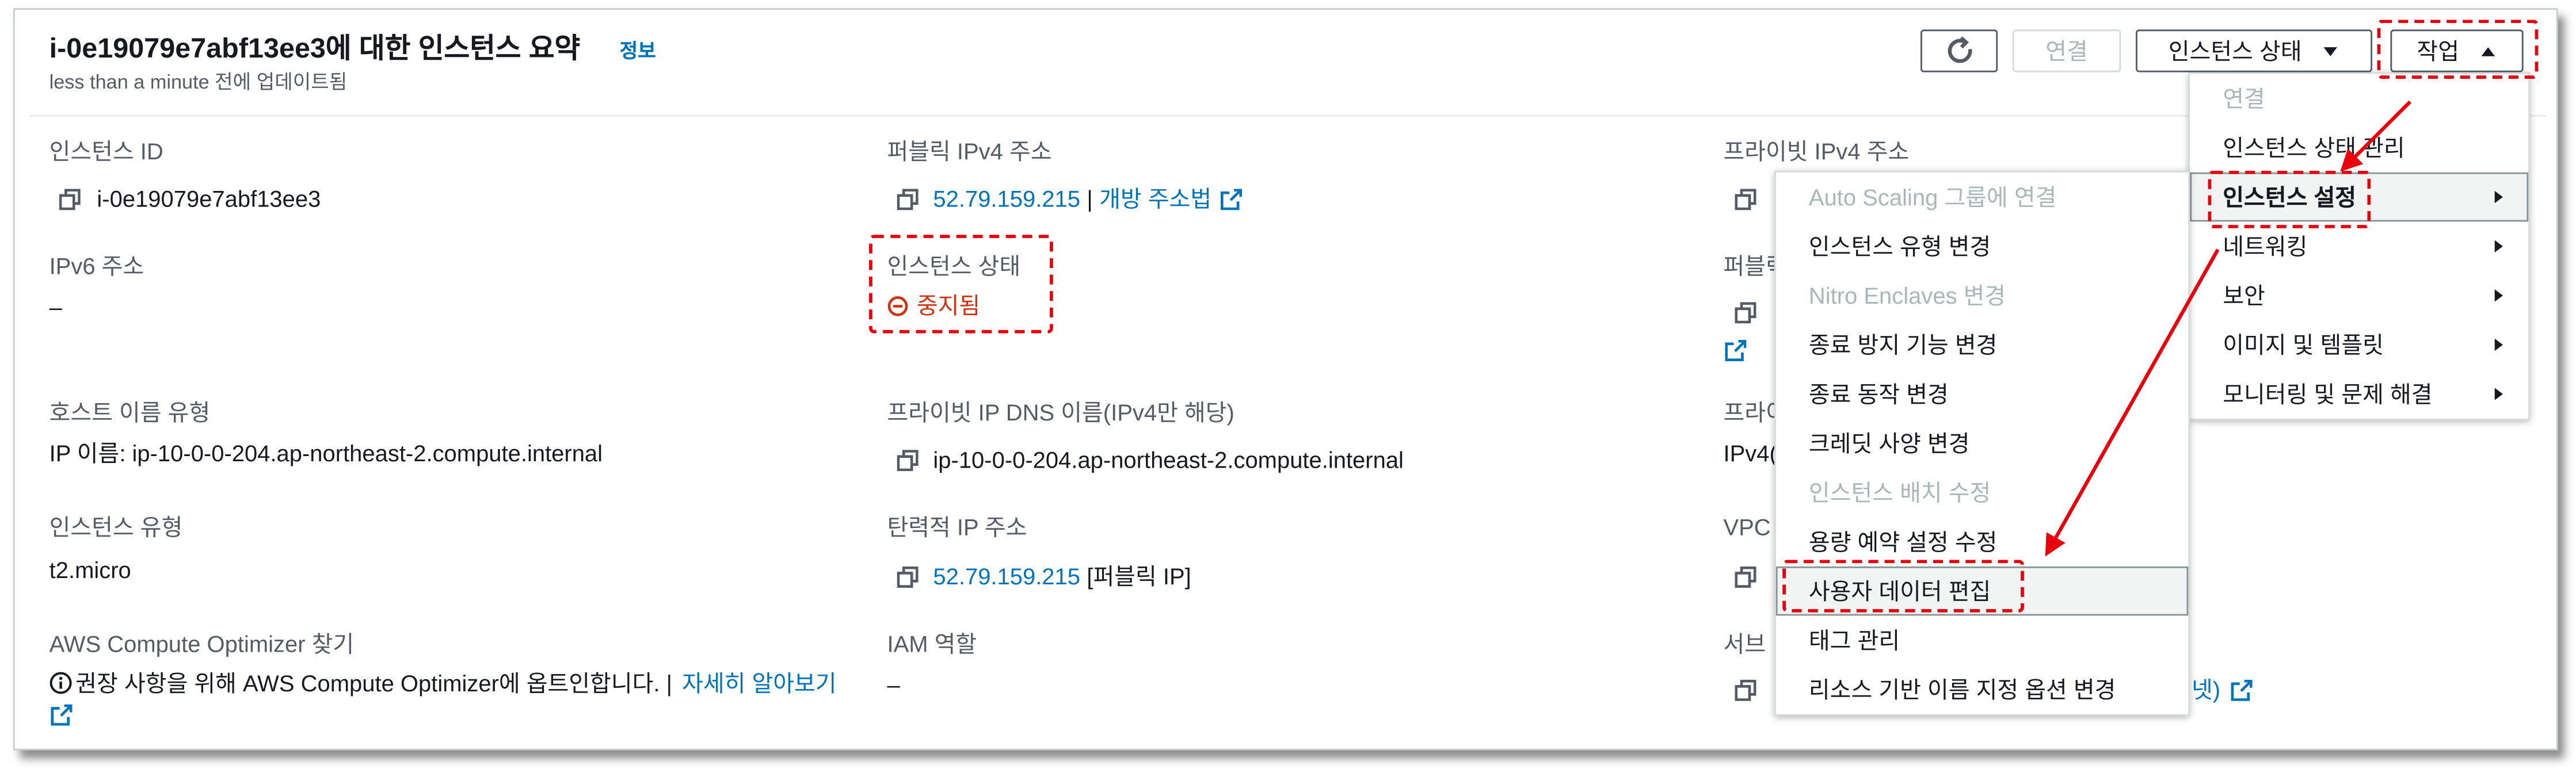 This screenshot has height=773, width=2576. What do you see at coordinates (2228, 328) in the screenshot?
I see `annotation-arrows` at bounding box center [2228, 328].